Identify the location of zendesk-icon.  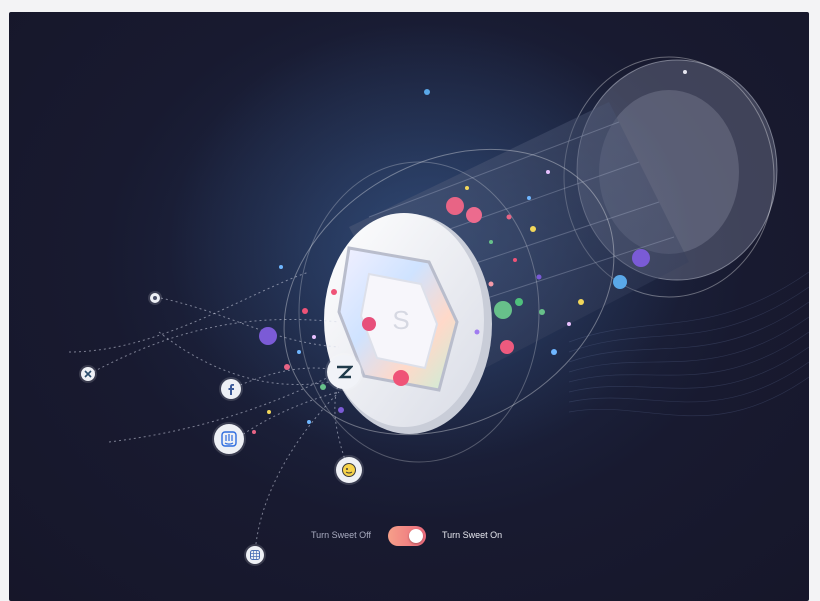
(344, 372).